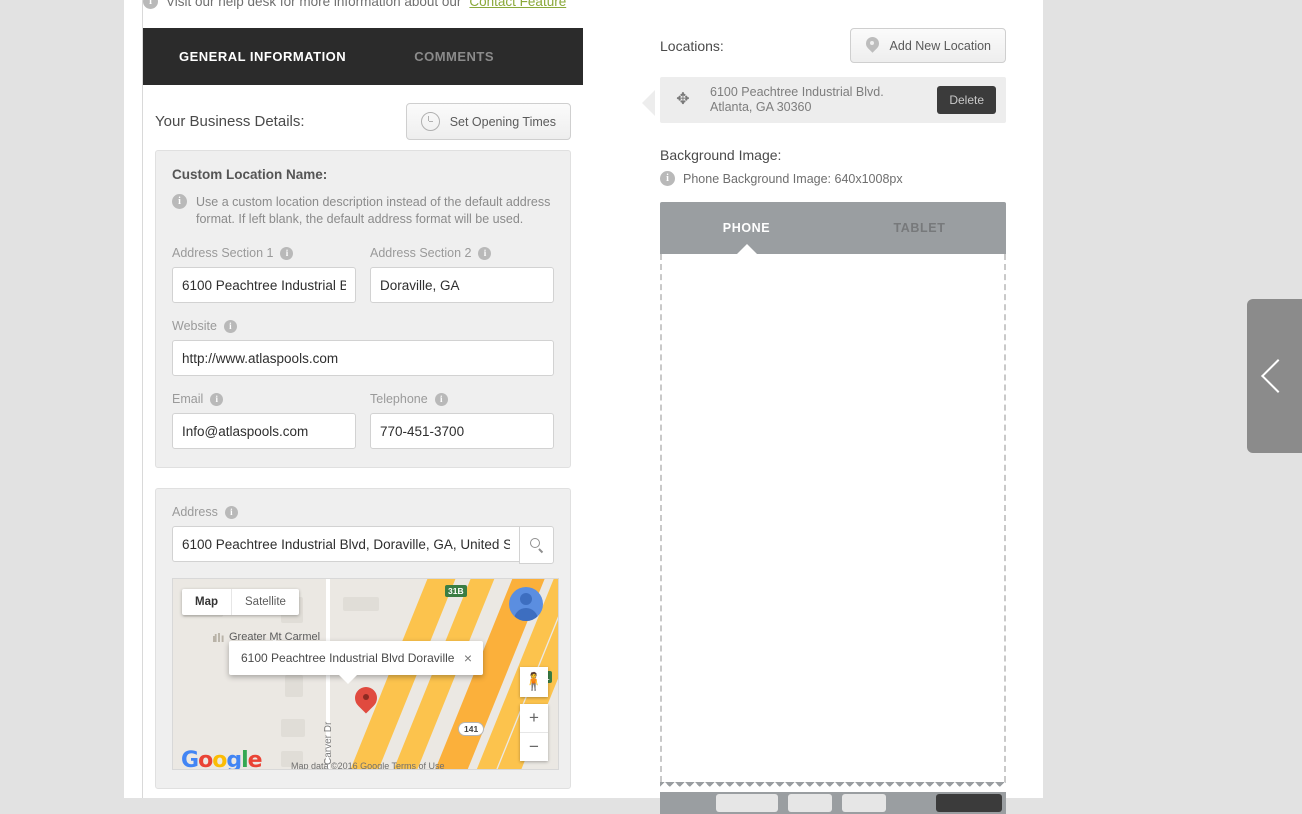 This screenshot has width=1302, height=814. Describe the element at coordinates (517, 4) in the screenshot. I see `contact-feature-link: Contact Feature` at that location.